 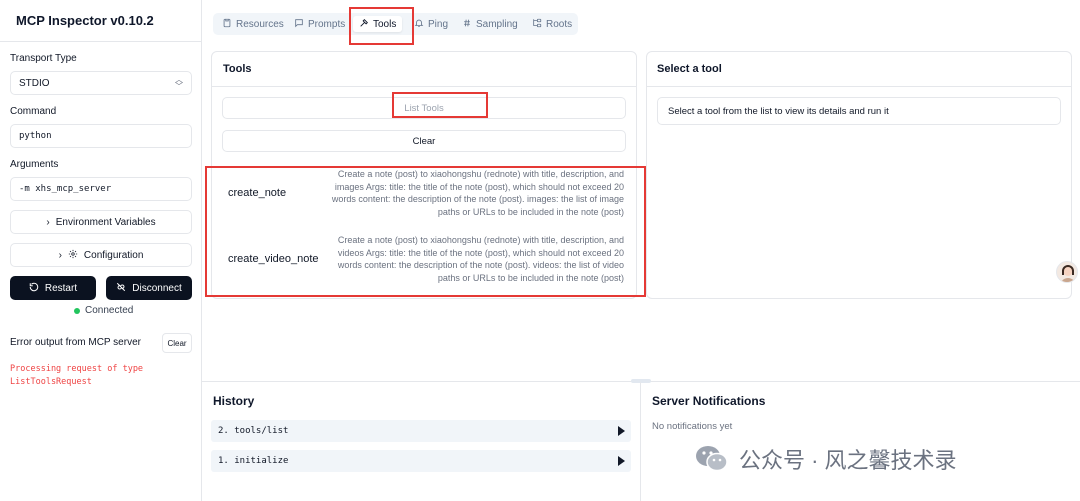 What do you see at coordinates (33, 111) in the screenshot?
I see `command-label: Command` at bounding box center [33, 111].